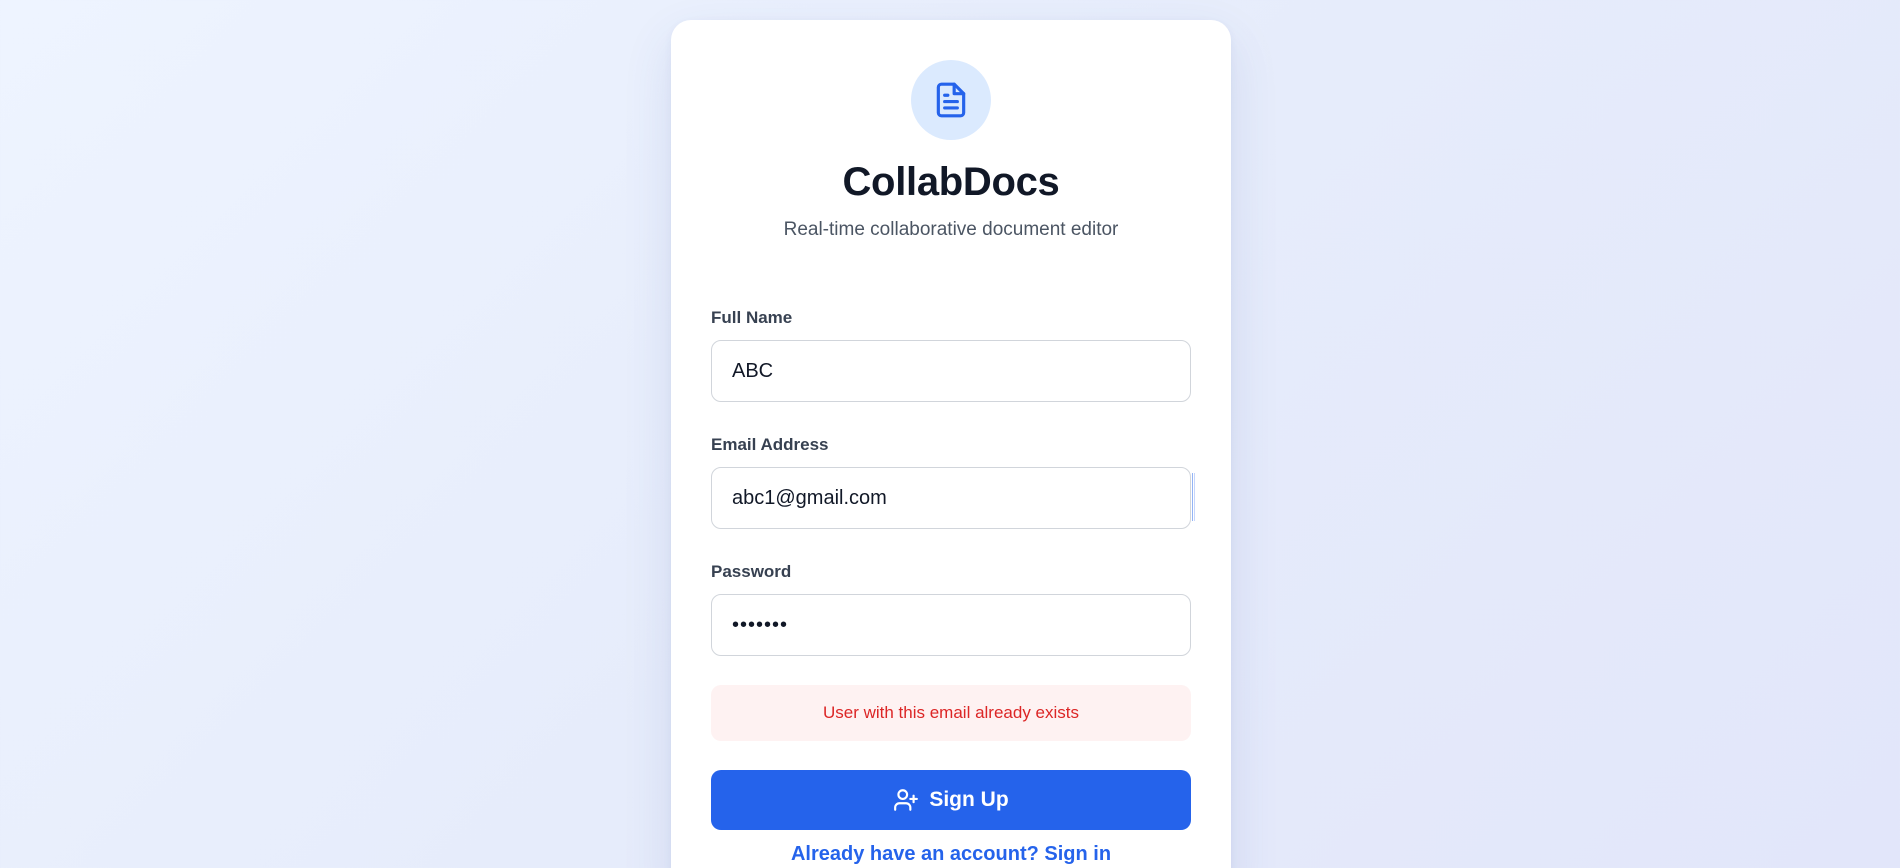 The width and height of the screenshot is (1900, 868). I want to click on error-text: User with this email already exists, so click(951, 712).